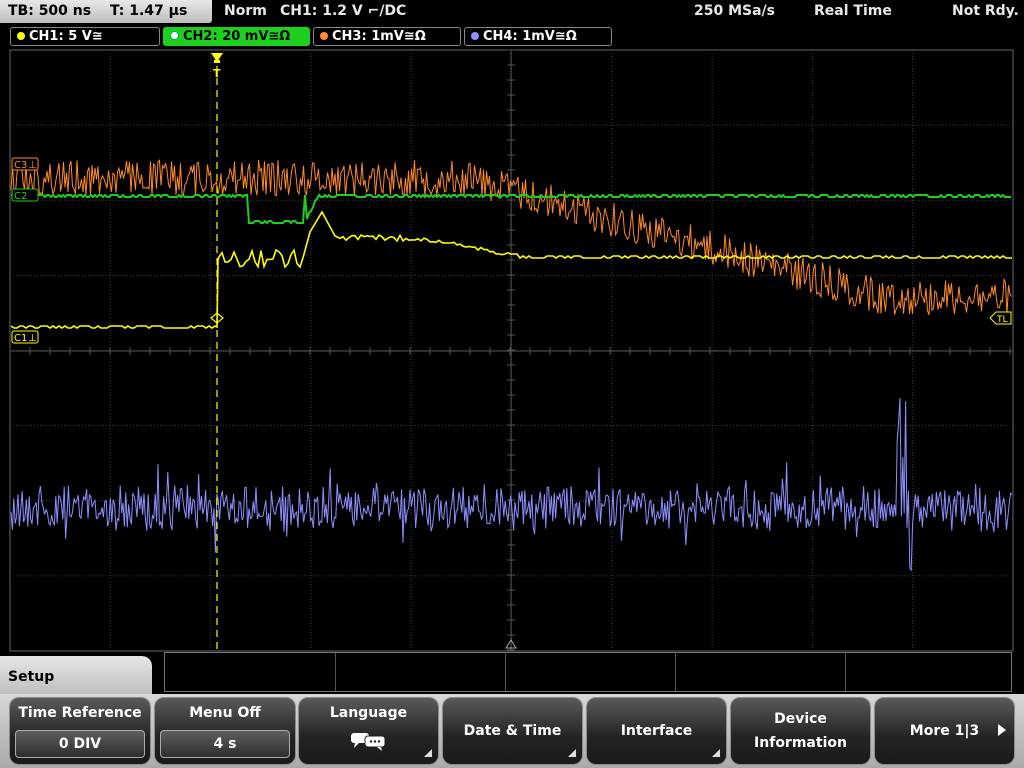  I want to click on time-reference-softkey: Time Reference 0 DIV, so click(80, 731).